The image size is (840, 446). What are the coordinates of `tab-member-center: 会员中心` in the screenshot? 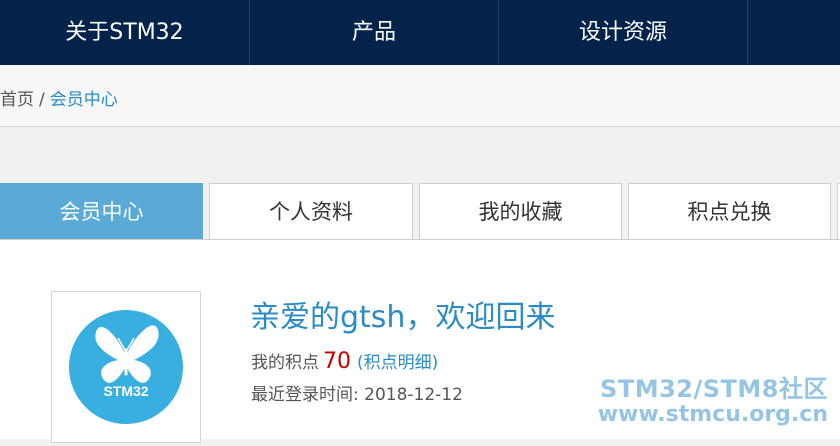 It's located at (101, 211).